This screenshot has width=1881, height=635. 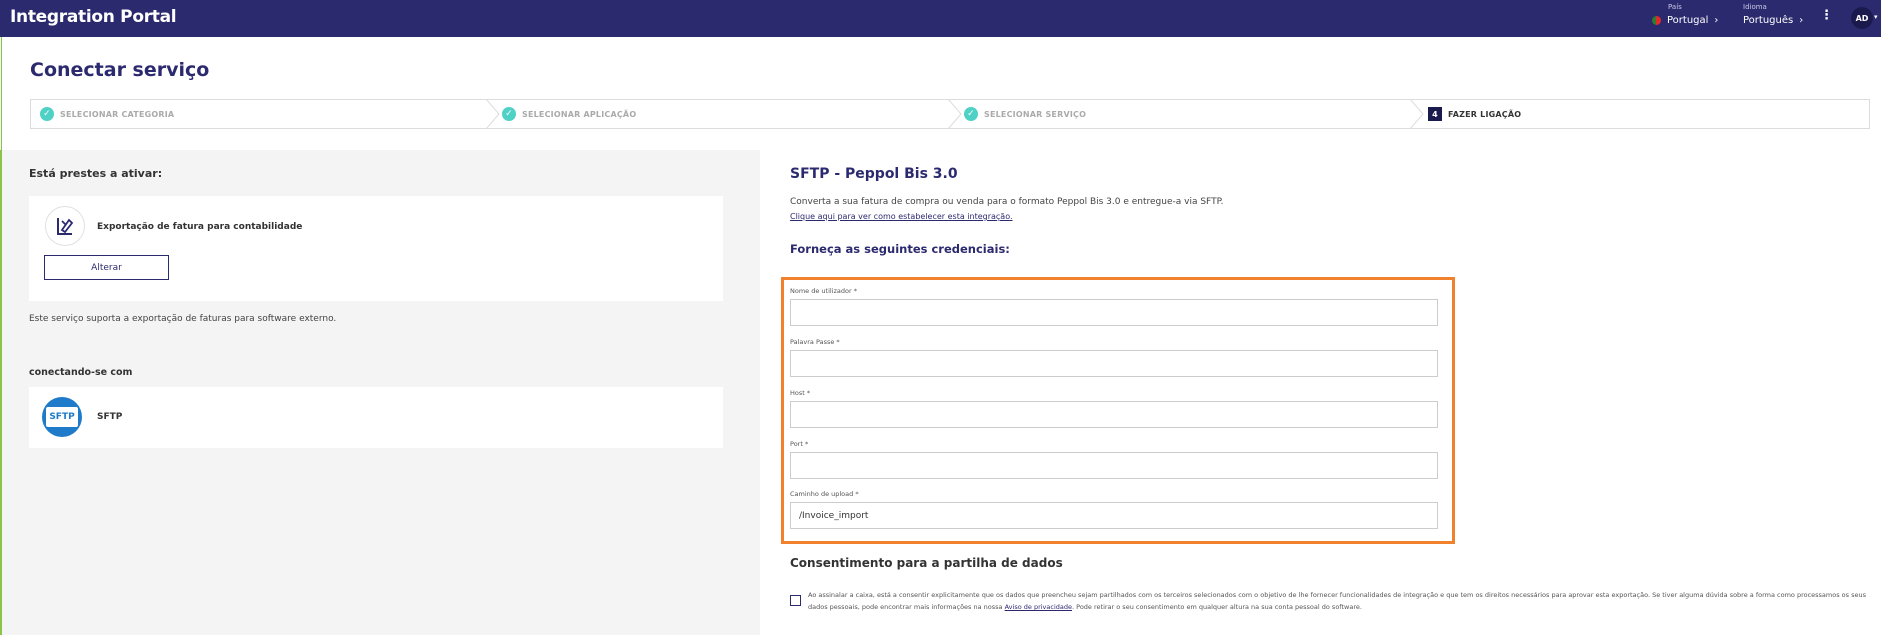 What do you see at coordinates (106, 267) in the screenshot?
I see `change-button: Alterar` at bounding box center [106, 267].